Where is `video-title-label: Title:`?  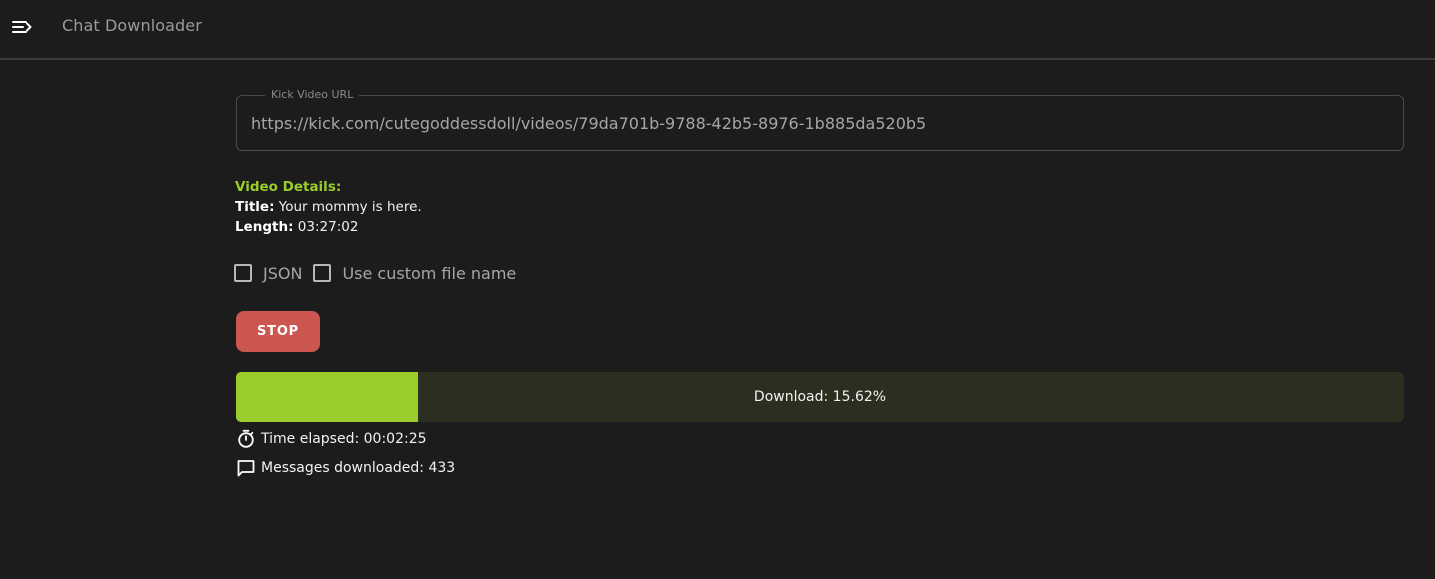 video-title-label: Title: is located at coordinates (255, 207).